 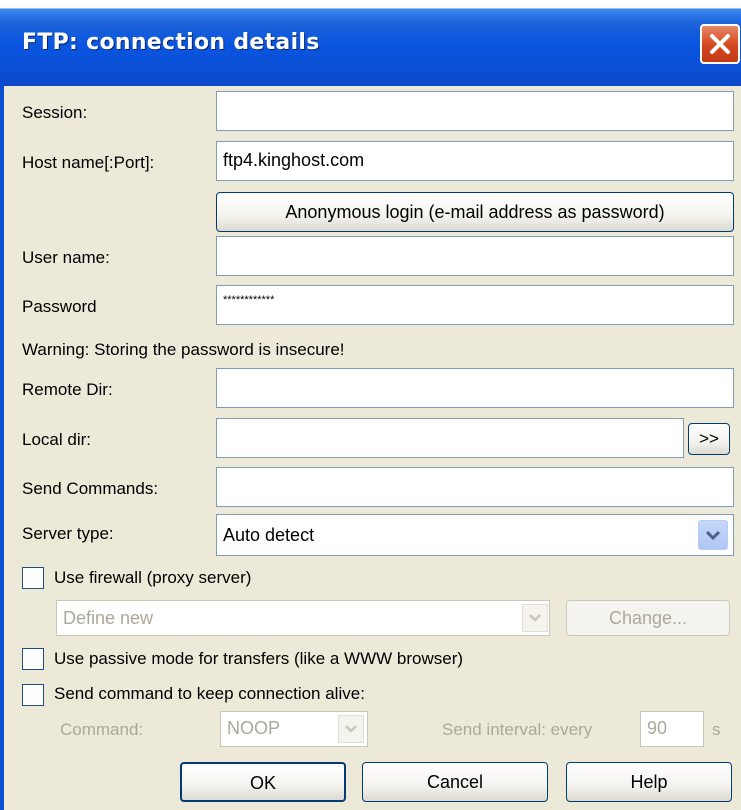 I want to click on host-input: ftp4.kinghost.com, so click(x=475, y=161).